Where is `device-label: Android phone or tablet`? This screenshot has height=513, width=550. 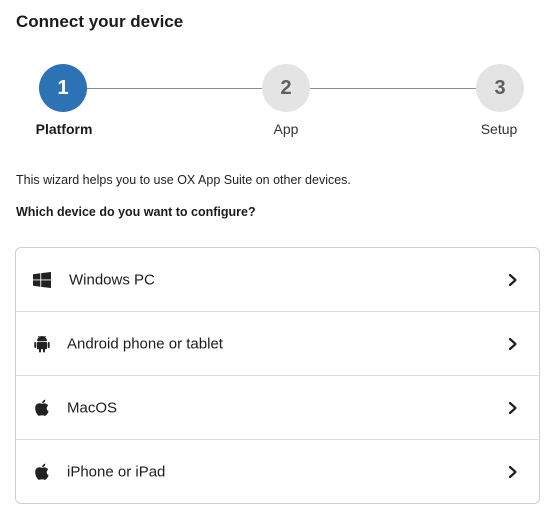 device-label: Android phone or tablet is located at coordinates (145, 343).